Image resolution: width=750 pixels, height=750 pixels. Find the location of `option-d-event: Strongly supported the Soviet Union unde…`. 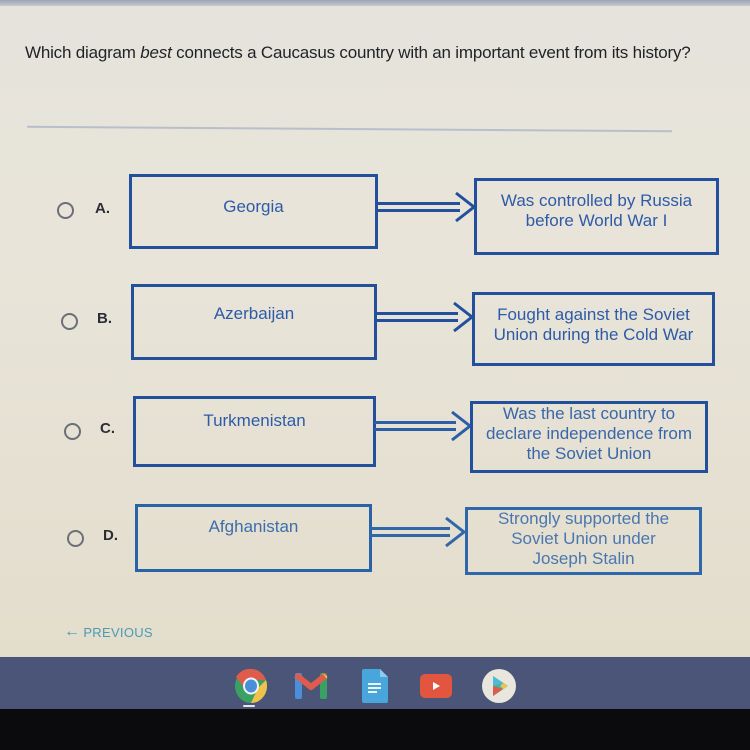

option-d-event: Strongly supported the Soviet Union unde… is located at coordinates (583, 538).